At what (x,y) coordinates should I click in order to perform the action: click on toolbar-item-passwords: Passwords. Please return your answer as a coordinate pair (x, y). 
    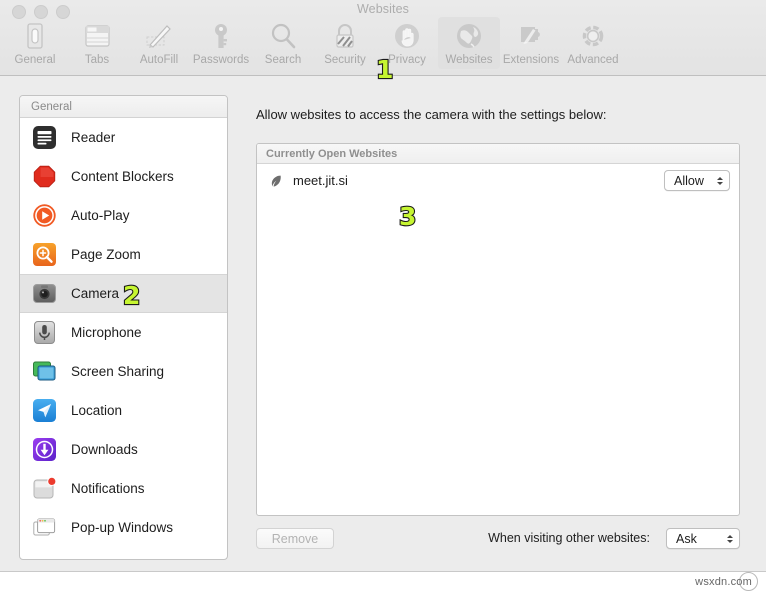
    Looking at the image, I should click on (221, 43).